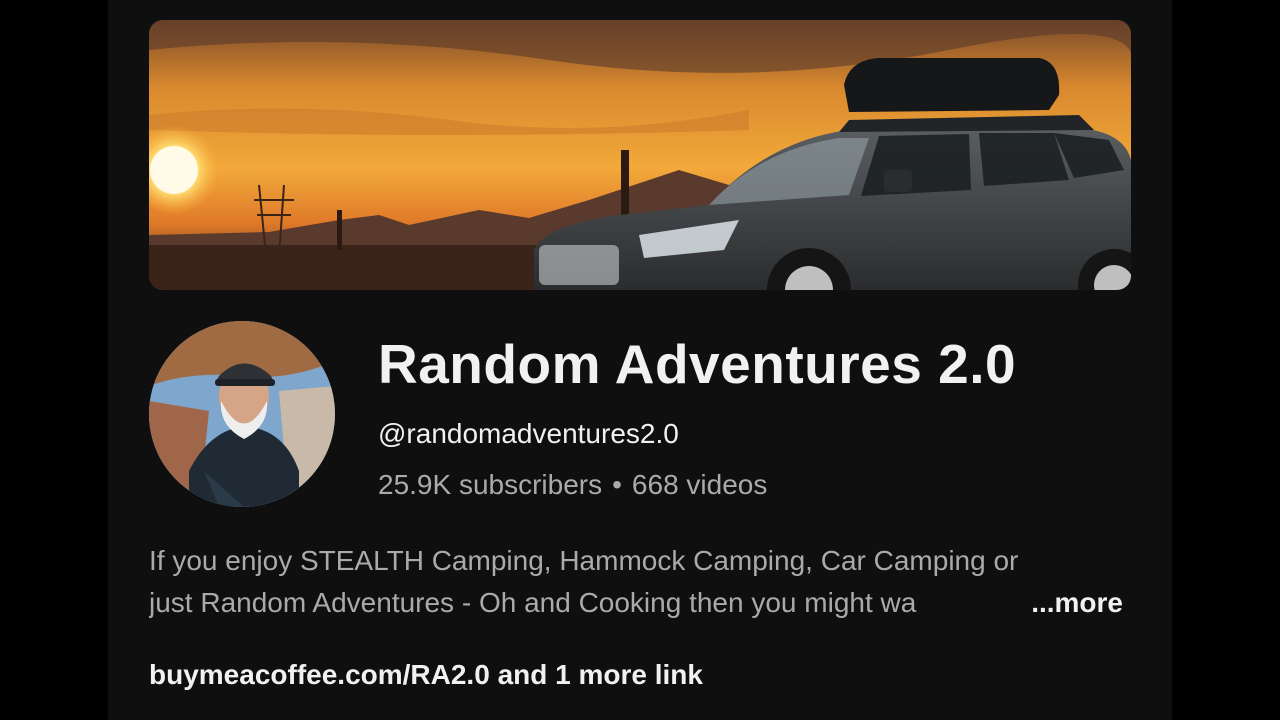  Describe the element at coordinates (993, 603) in the screenshot. I see `description-fade` at that location.